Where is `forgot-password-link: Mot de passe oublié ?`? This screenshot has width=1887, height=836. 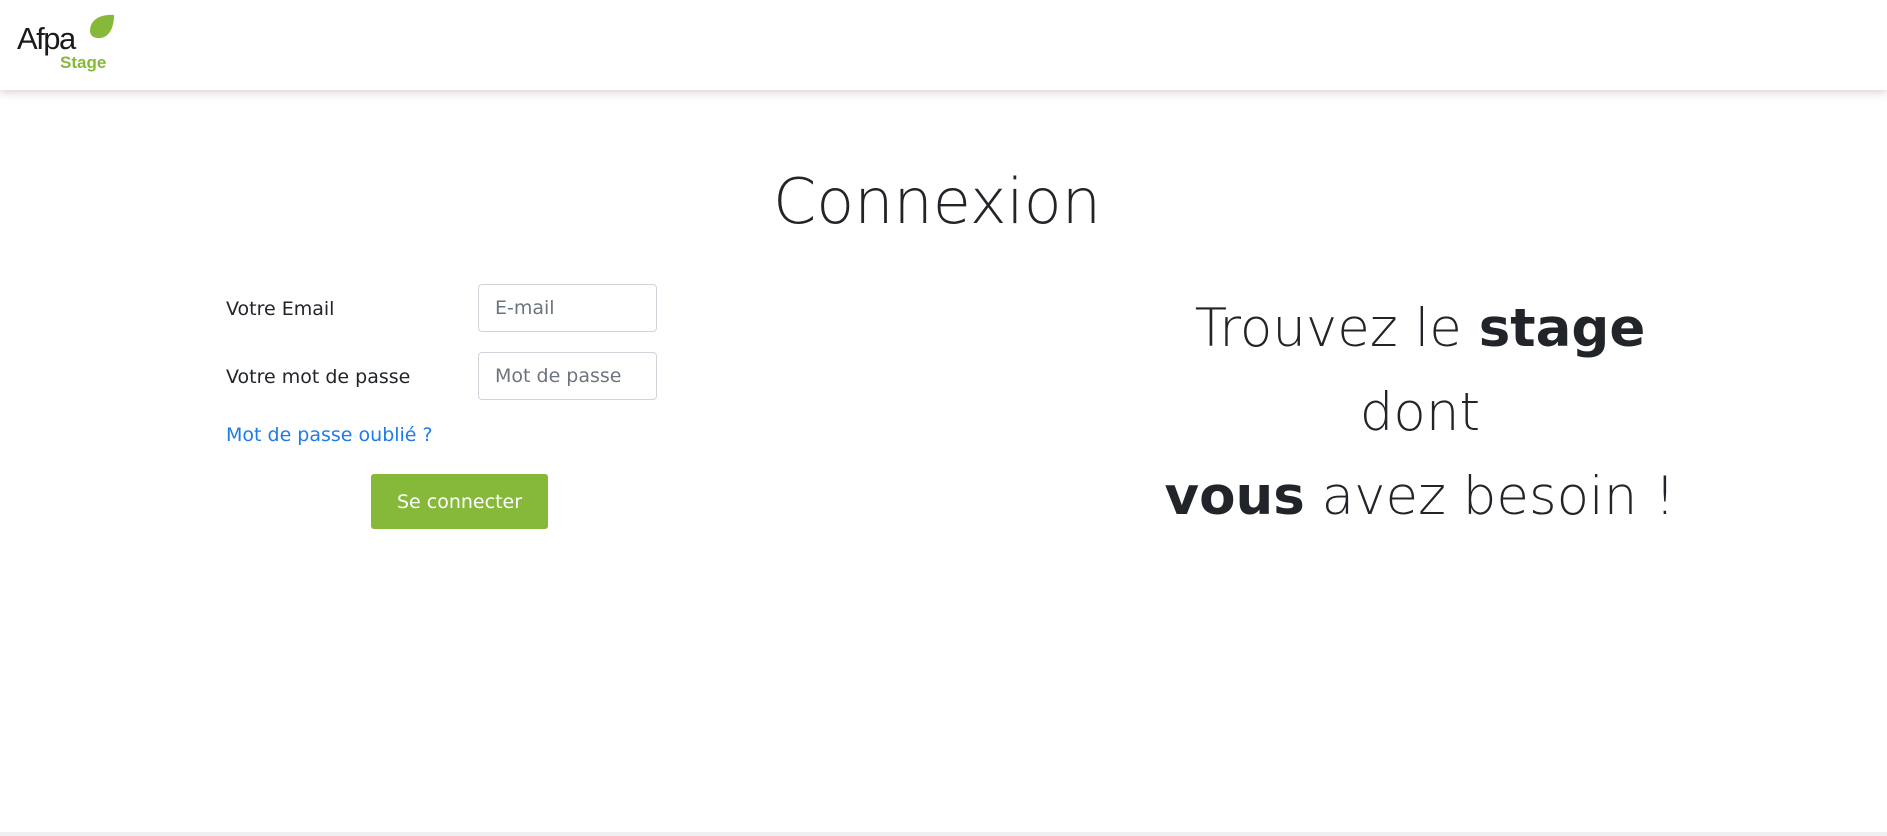 forgot-password-link: Mot de passe oublié ? is located at coordinates (329, 435).